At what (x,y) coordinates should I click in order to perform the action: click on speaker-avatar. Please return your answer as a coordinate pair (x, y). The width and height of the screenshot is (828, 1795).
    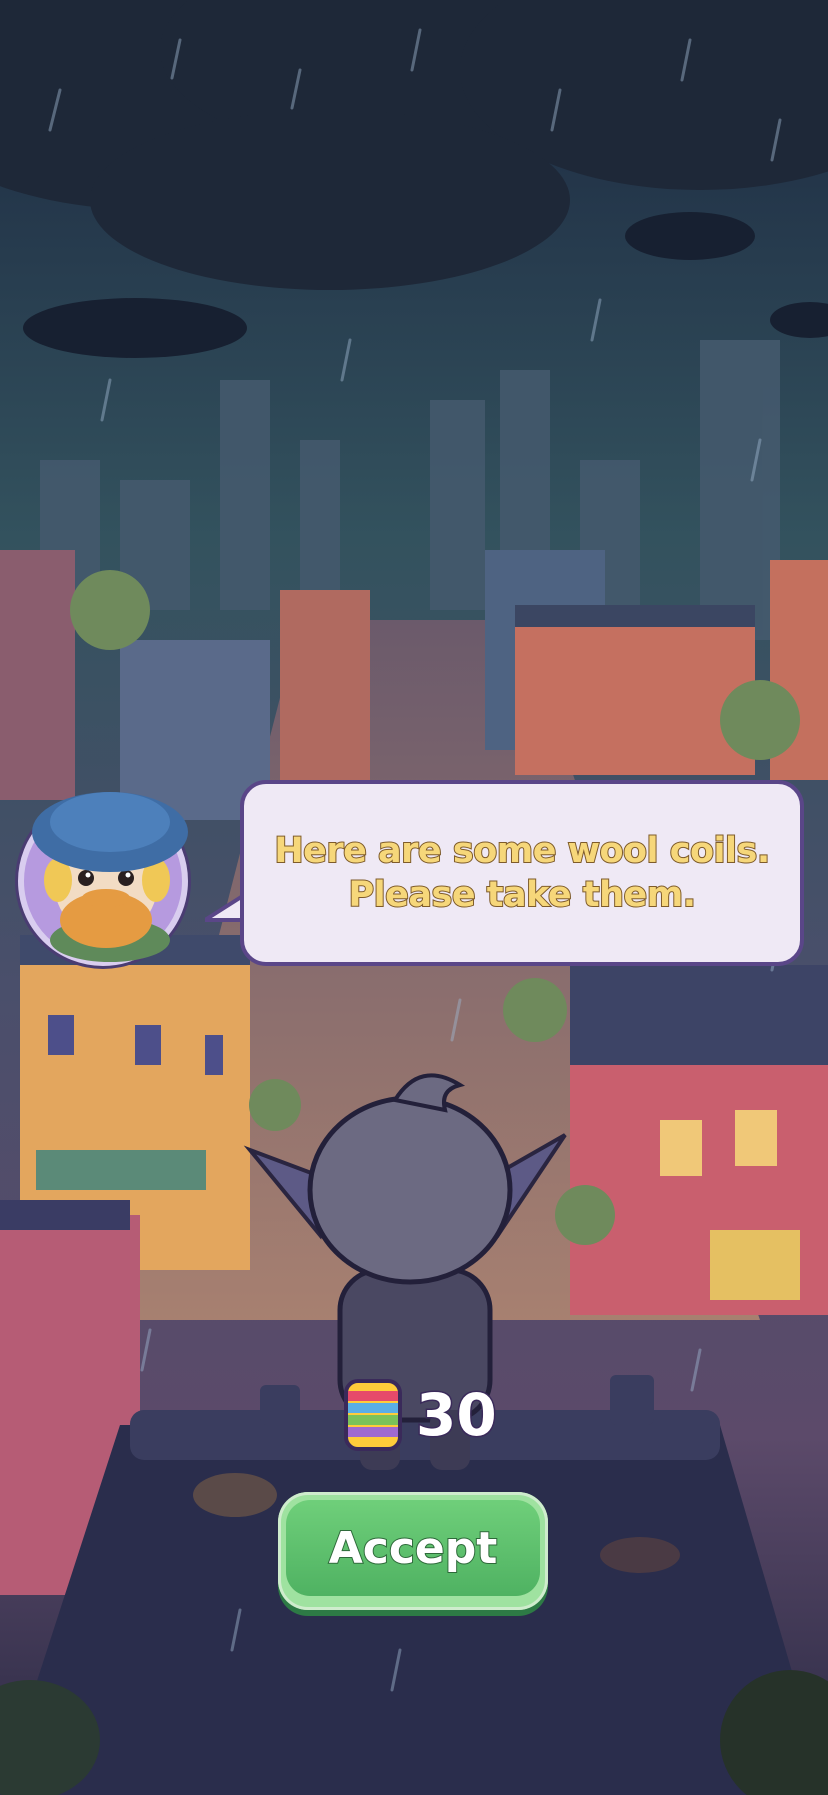
    Looking at the image, I should click on (111, 863).